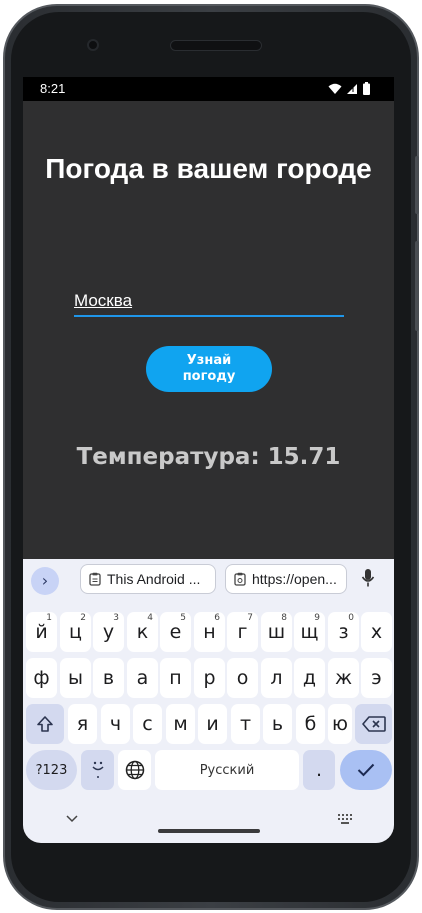  I want to click on key-hint: 3, so click(116, 618).